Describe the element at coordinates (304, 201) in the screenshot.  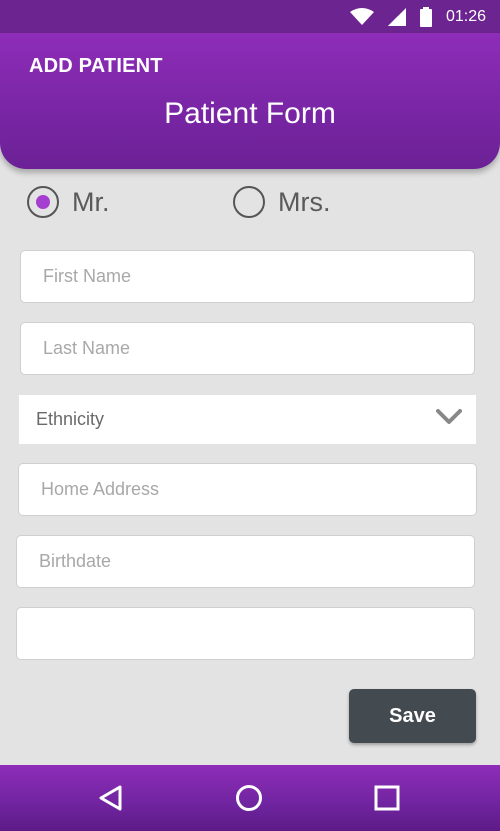
I see `radio-mrs-label: Mrs.` at that location.